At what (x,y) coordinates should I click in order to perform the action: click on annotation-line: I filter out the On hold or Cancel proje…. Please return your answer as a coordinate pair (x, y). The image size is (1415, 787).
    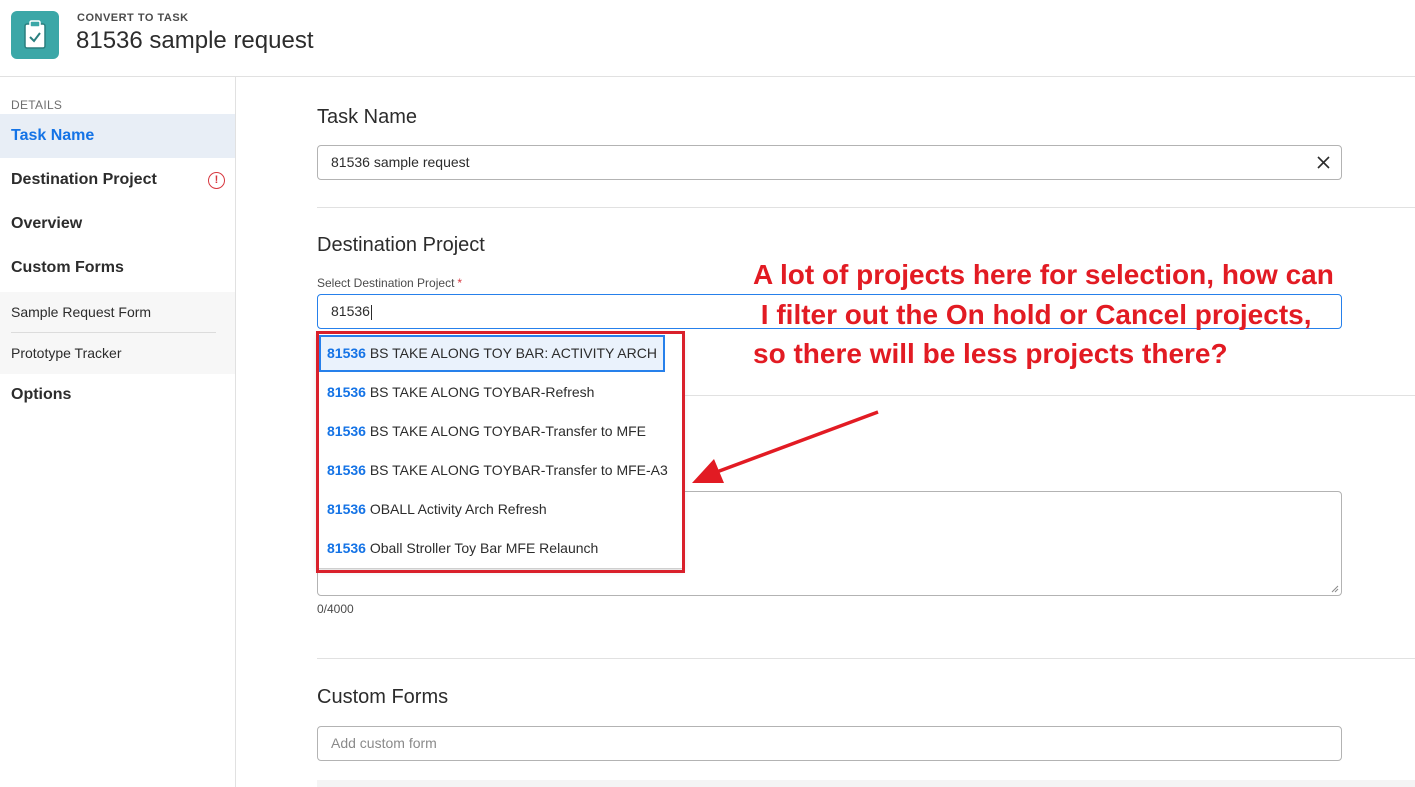
    Looking at the image, I should click on (1032, 314).